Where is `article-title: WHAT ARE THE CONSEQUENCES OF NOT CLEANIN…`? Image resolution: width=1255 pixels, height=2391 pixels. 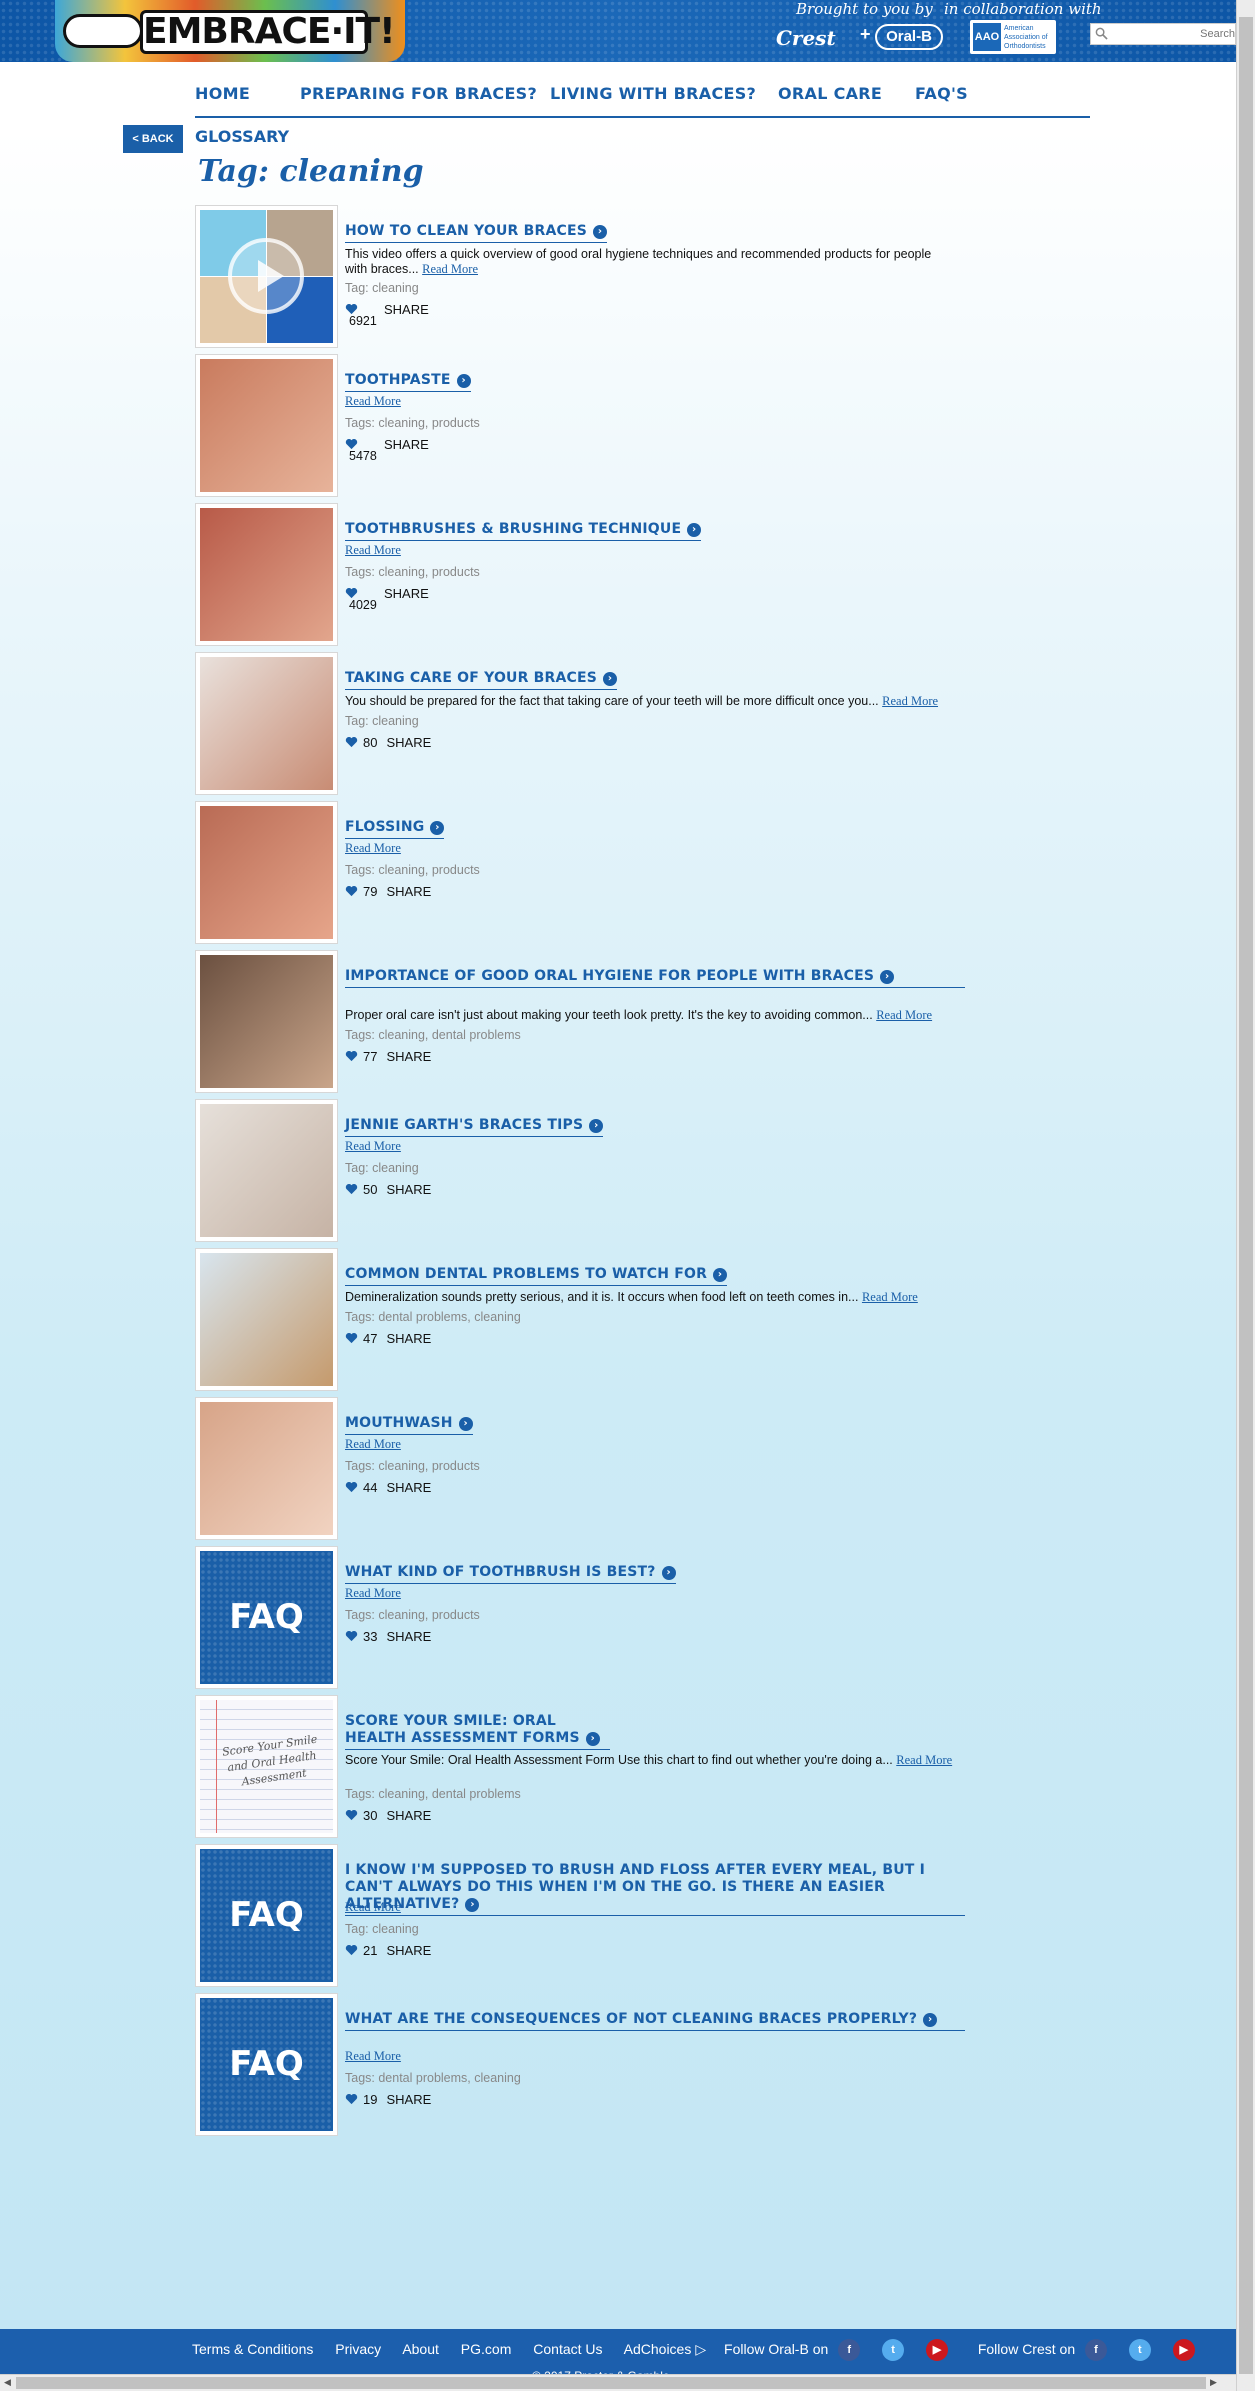 article-title: WHAT ARE THE CONSEQUENCES OF NOT CLEANIN… is located at coordinates (655, 2021).